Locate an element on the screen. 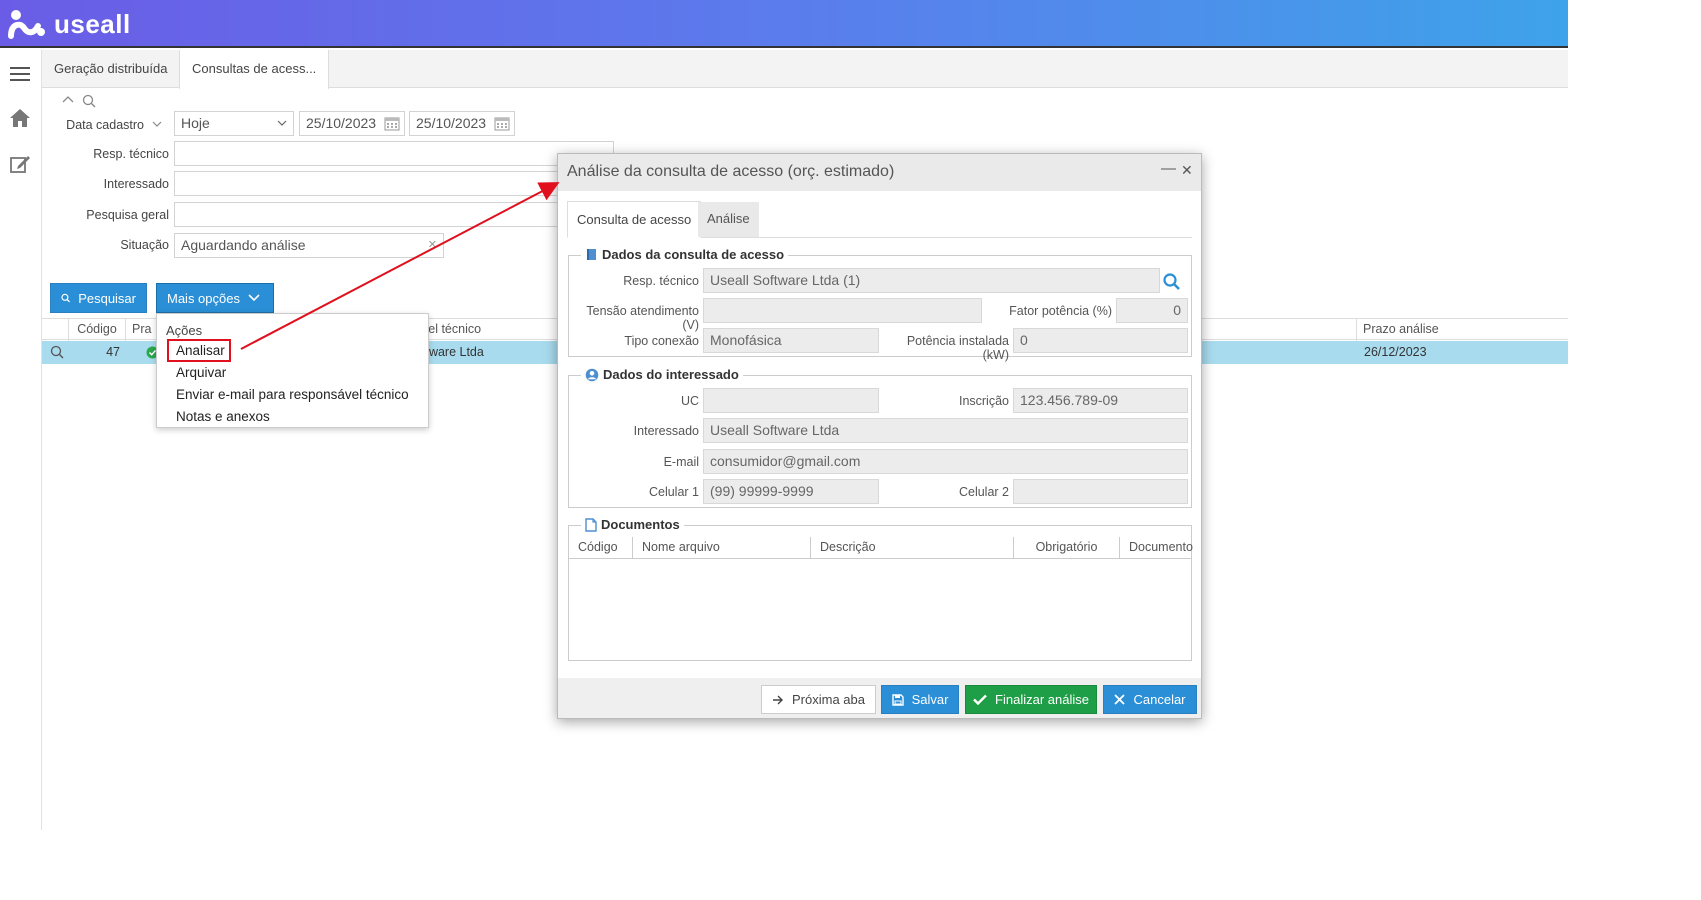 The image size is (1701, 900). inscricao-label: Inscrição is located at coordinates (983, 401).